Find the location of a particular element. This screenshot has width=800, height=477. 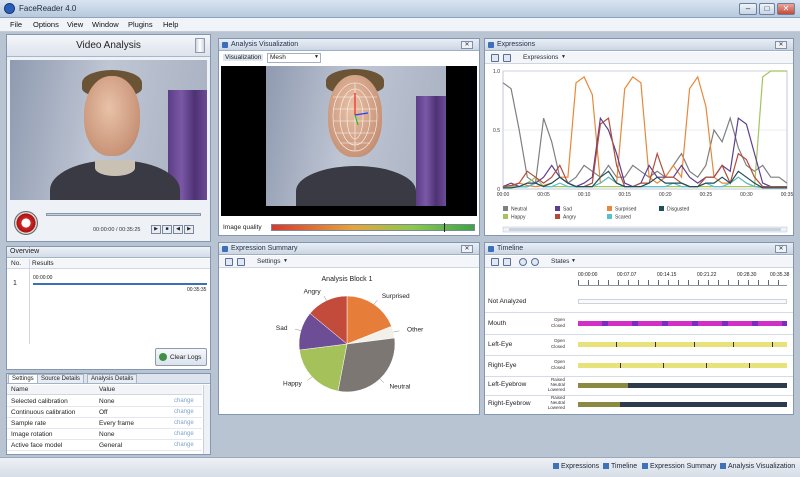

legend-label: Scared is located at coordinates (623, 218).